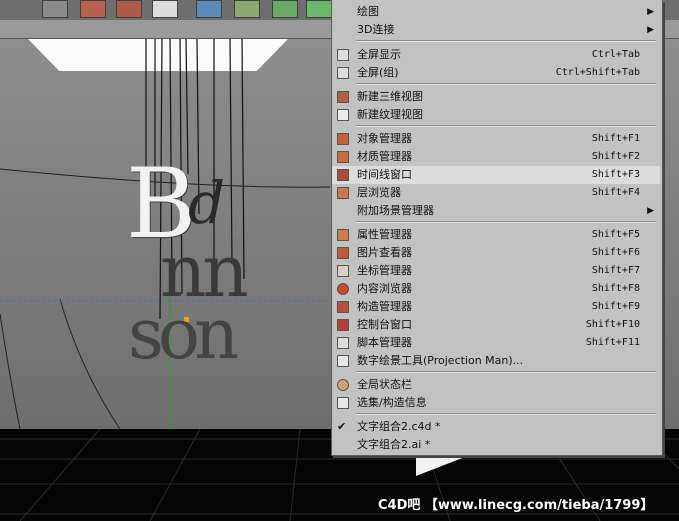 Image resolution: width=679 pixels, height=521 pixels. Describe the element at coordinates (343, 157) in the screenshot. I see `material-manager-icon` at that location.